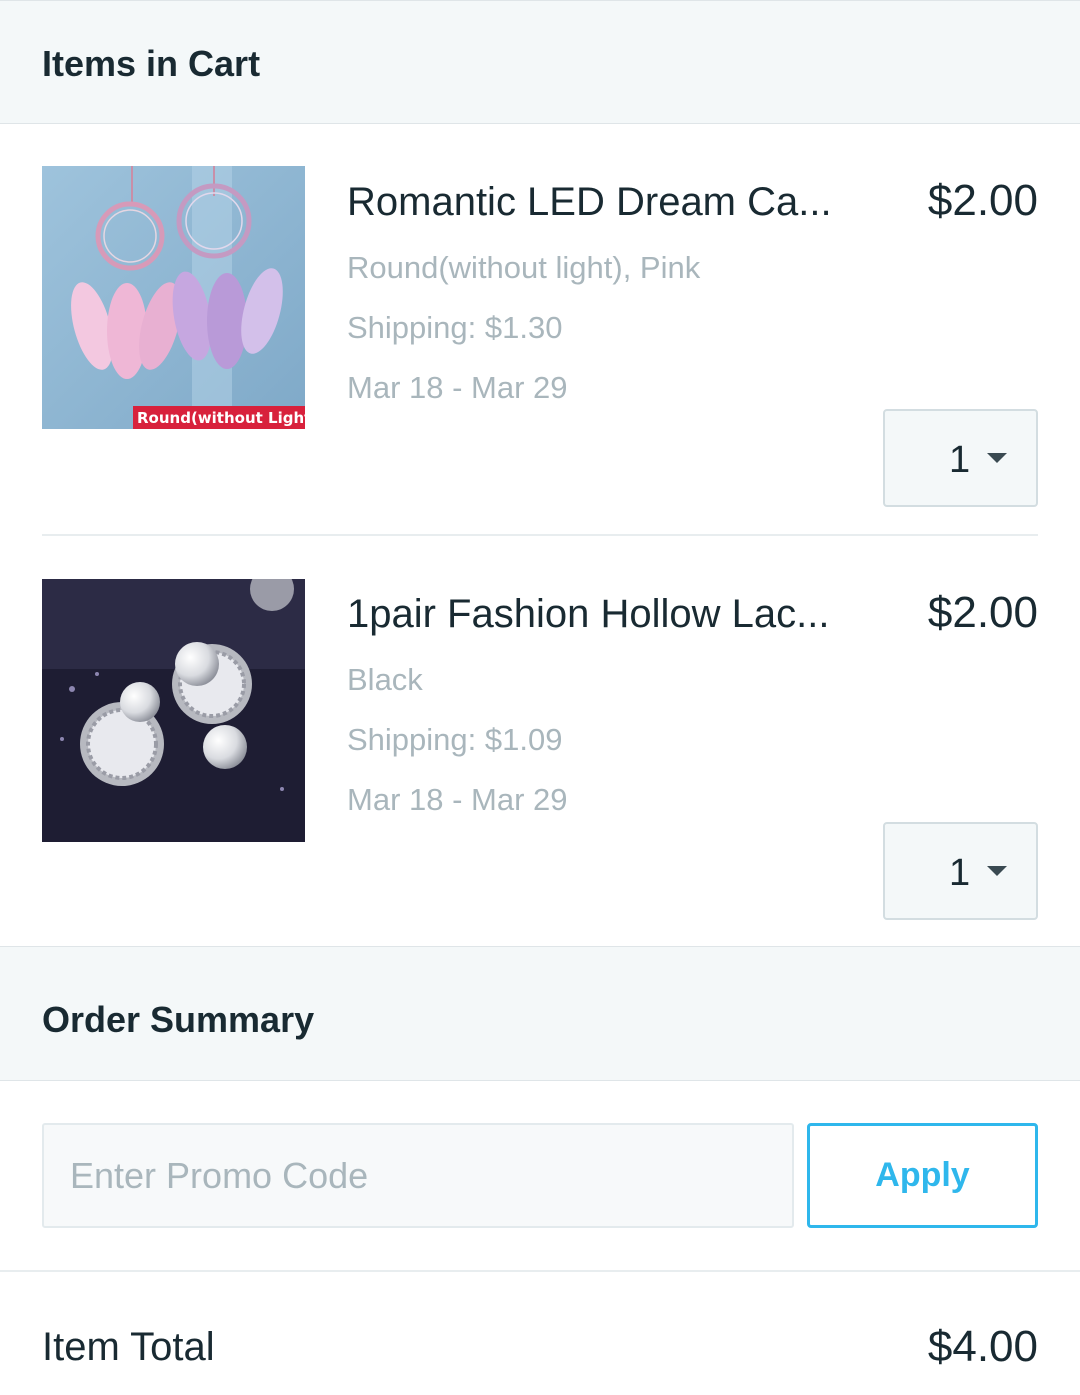 Image resolution: width=1080 pixels, height=1395 pixels. Describe the element at coordinates (540, 62) in the screenshot. I see `cart-section-header: Items in Cart` at that location.